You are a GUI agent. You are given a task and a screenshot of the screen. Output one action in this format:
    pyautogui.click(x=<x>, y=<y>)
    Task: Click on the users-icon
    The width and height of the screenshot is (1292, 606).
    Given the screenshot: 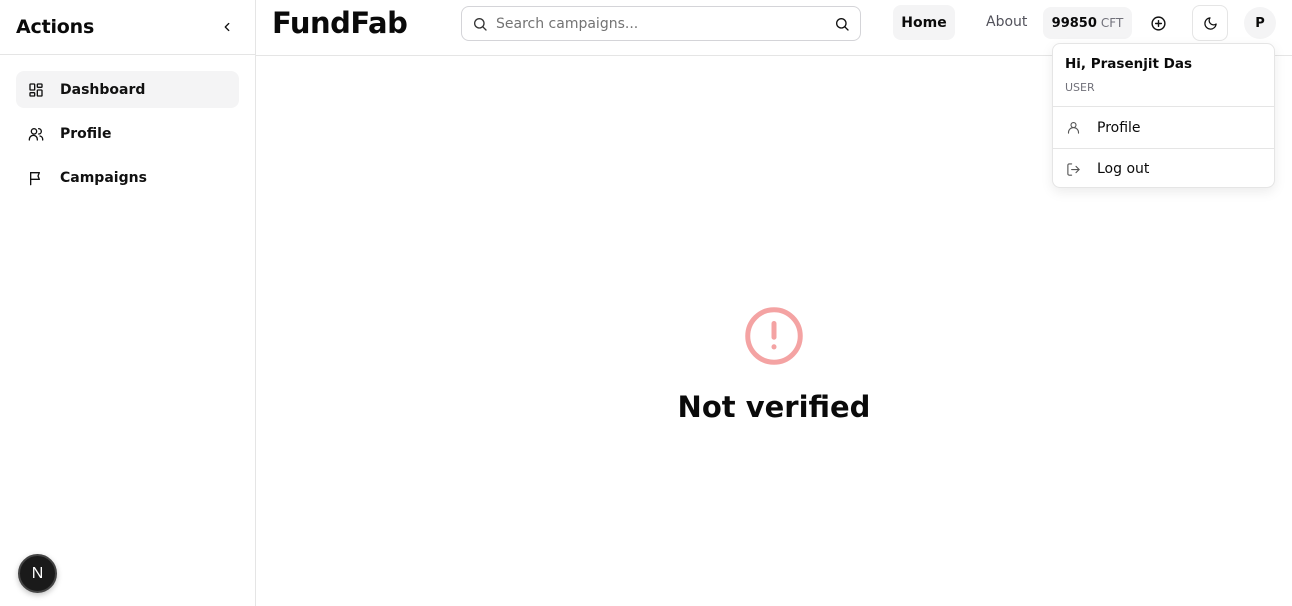 What is the action you would take?
    pyautogui.click(x=36, y=134)
    